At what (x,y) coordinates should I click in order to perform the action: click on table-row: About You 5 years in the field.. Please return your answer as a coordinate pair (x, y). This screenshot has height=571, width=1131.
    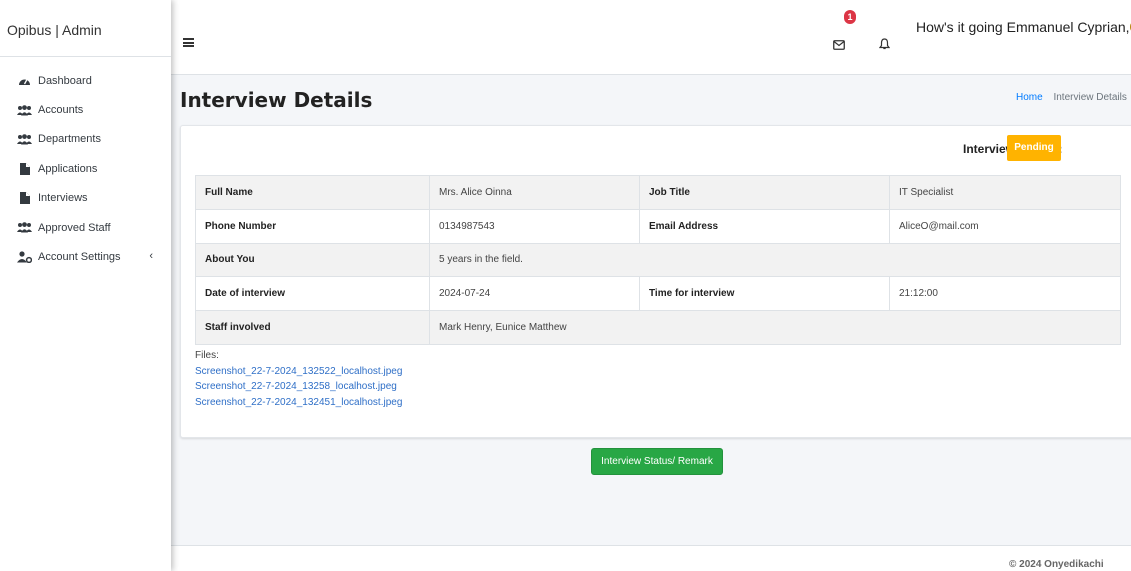
    Looking at the image, I should click on (658, 260).